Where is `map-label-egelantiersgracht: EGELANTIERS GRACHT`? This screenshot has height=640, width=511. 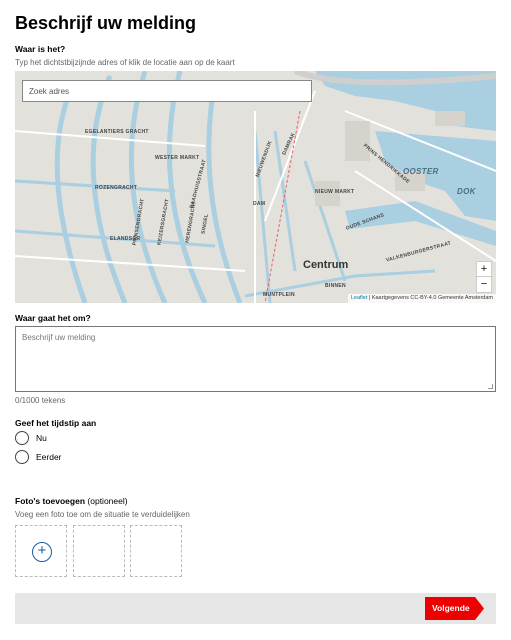
map-label-egelantiersgracht: EGELANTIERS GRACHT is located at coordinates (117, 132).